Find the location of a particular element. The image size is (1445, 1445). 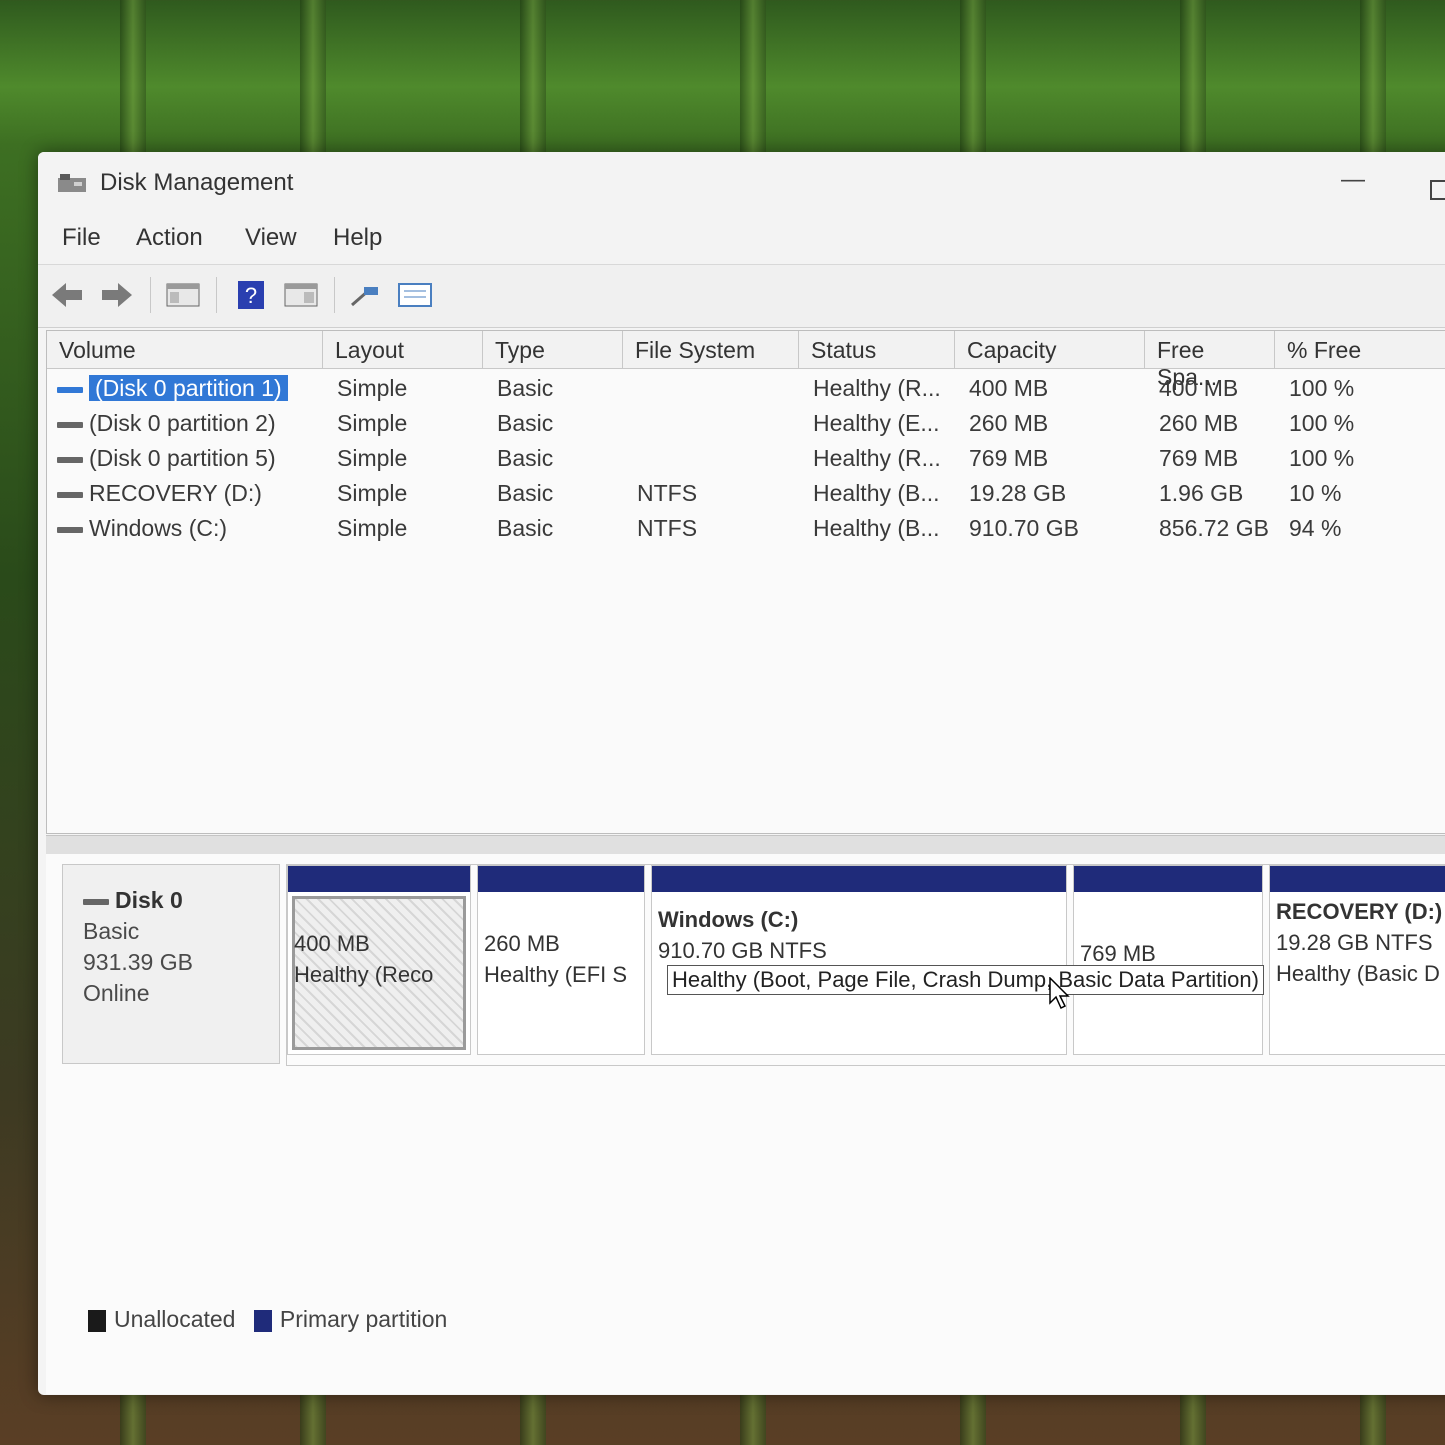

minimize-button: — is located at coordinates (1353, 181).